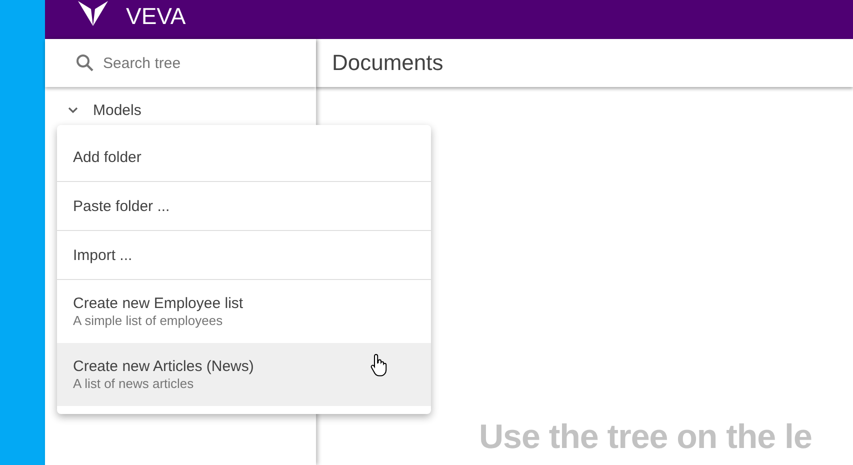 This screenshot has height=465, width=853. Describe the element at coordinates (158, 303) in the screenshot. I see `menu-item-label: Create new Employee list` at that location.